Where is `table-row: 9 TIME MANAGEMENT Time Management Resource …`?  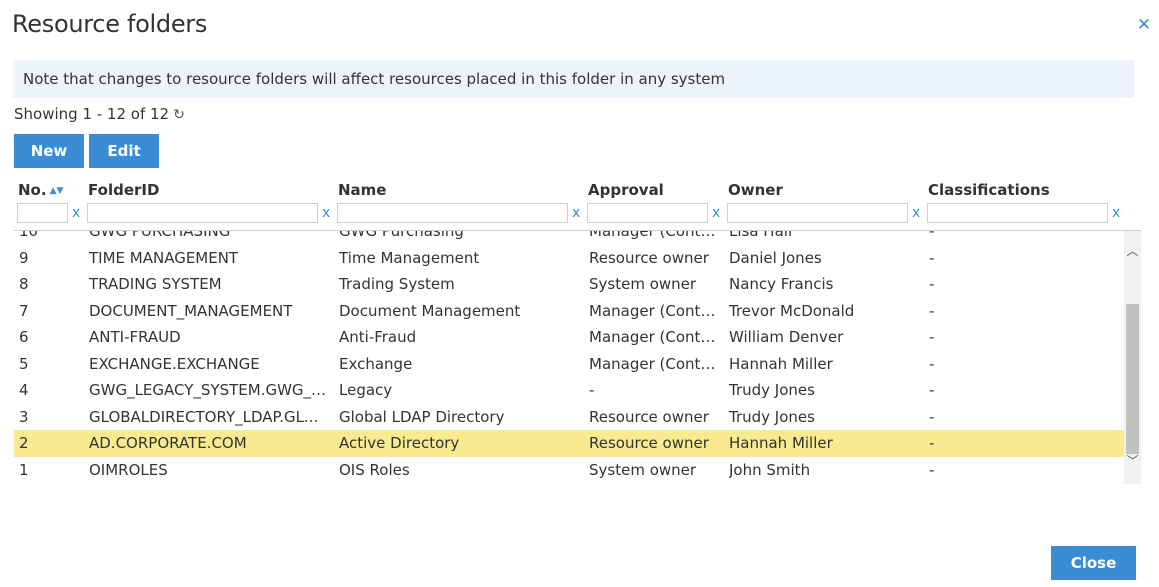
table-row: 9 TIME MANAGEMENT Time Management Resource … is located at coordinates (569, 258).